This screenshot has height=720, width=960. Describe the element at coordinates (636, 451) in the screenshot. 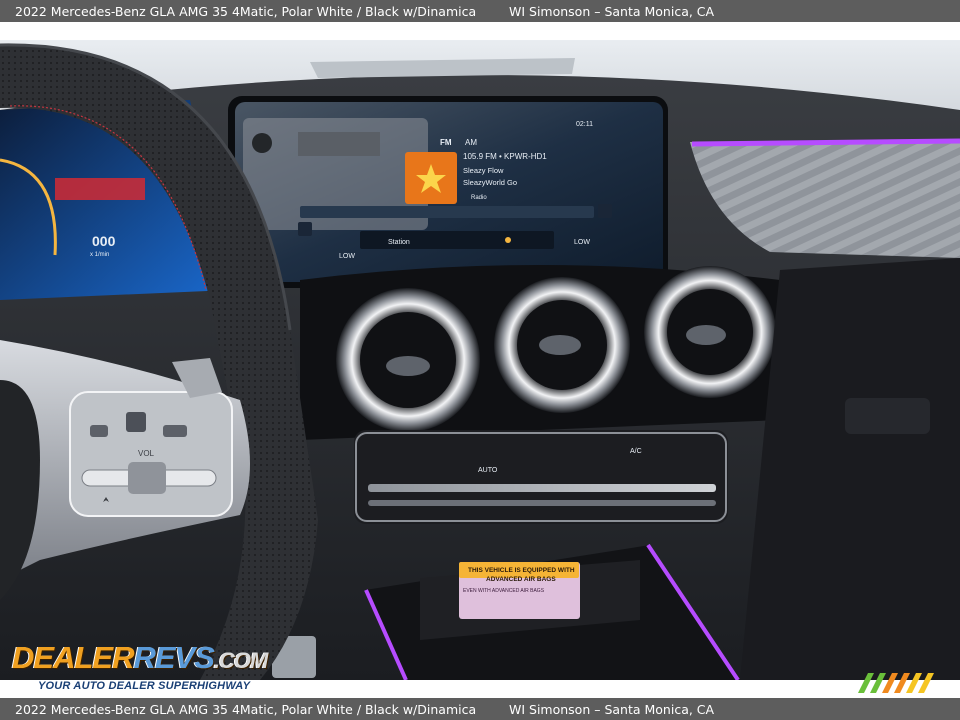

I see `ac-button: A/C` at that location.